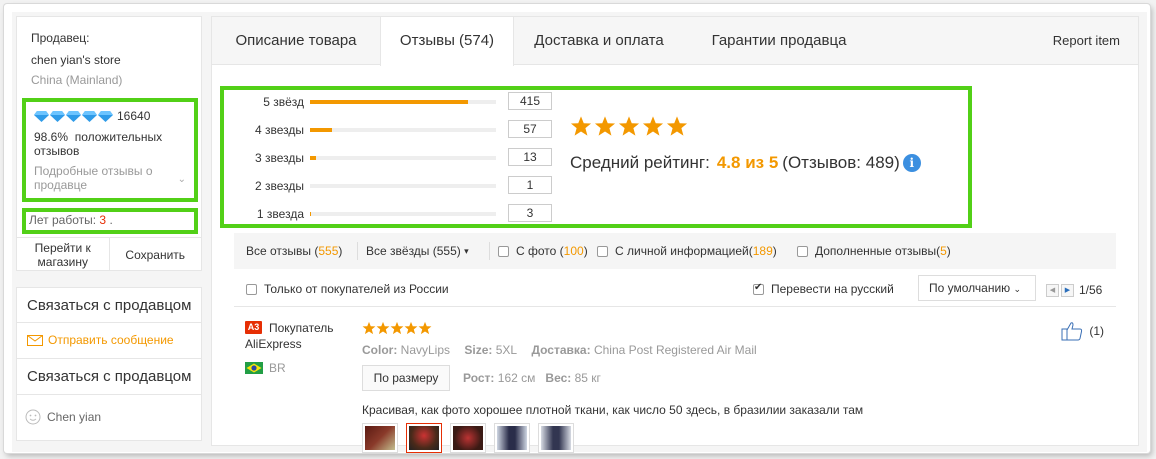 The height and width of the screenshot is (459, 1156). What do you see at coordinates (1052, 290) in the screenshot?
I see `prev-page-button: ◀` at bounding box center [1052, 290].